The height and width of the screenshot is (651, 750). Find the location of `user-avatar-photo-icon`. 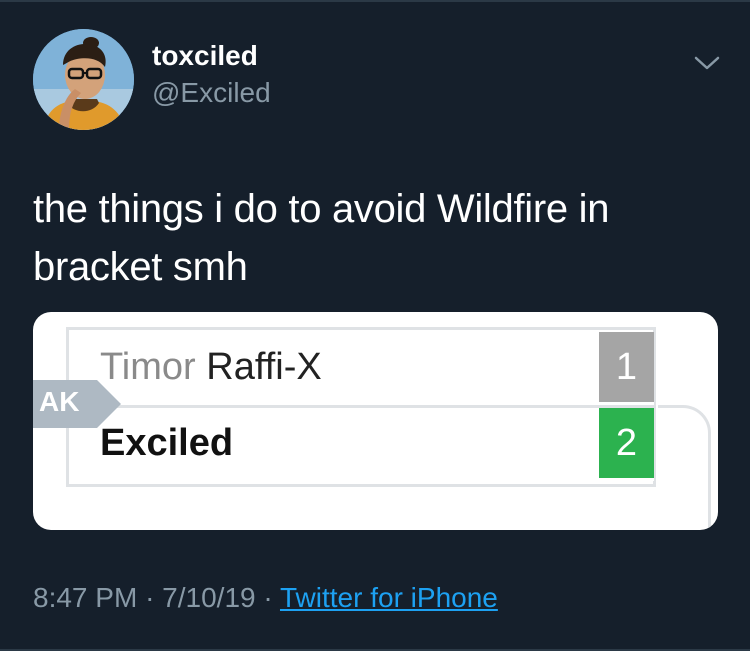

user-avatar-photo-icon is located at coordinates (83, 79).